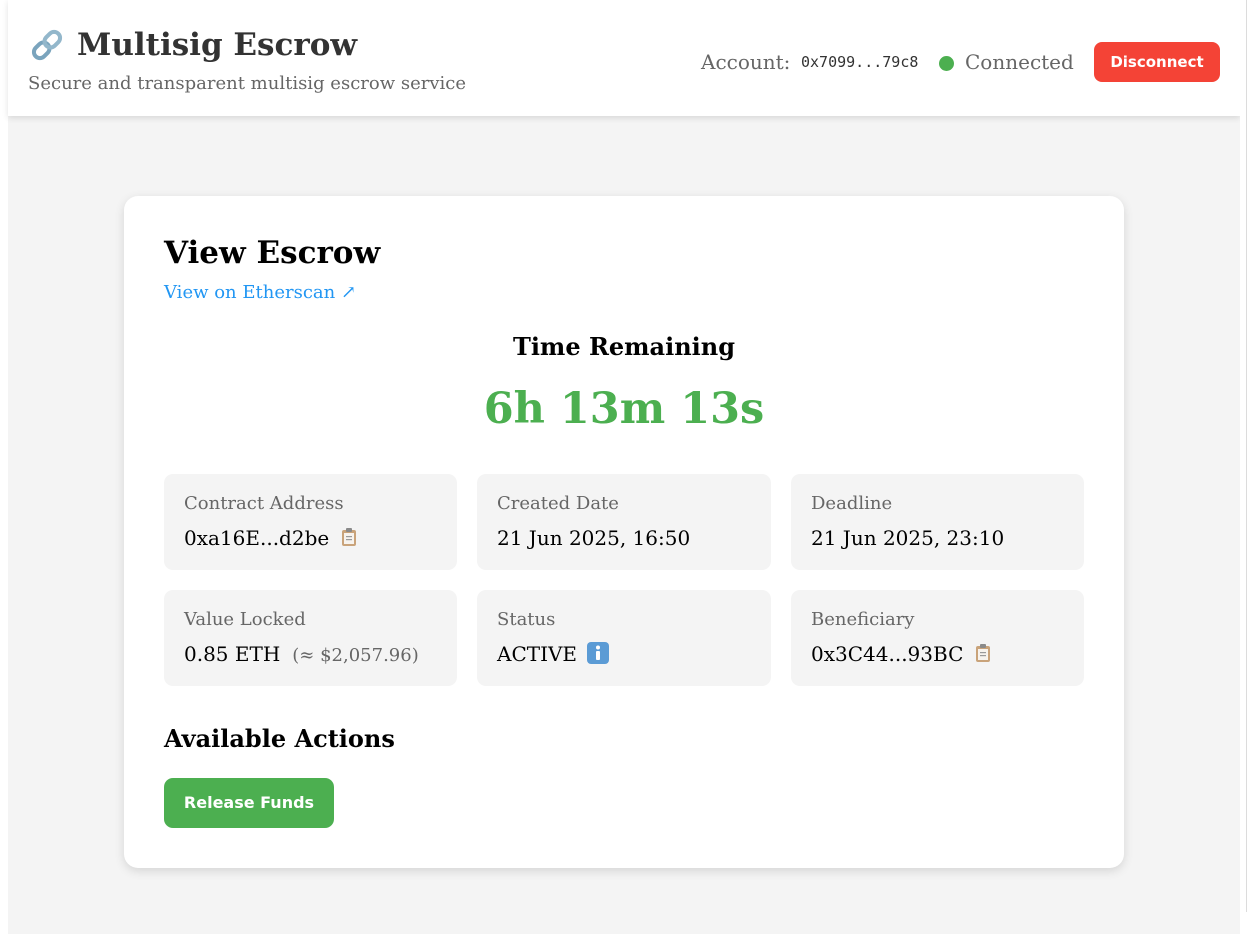  Describe the element at coordinates (624, 522) in the screenshot. I see `created-date-box: Created Date 21 Jun 2025, 16:50` at that location.